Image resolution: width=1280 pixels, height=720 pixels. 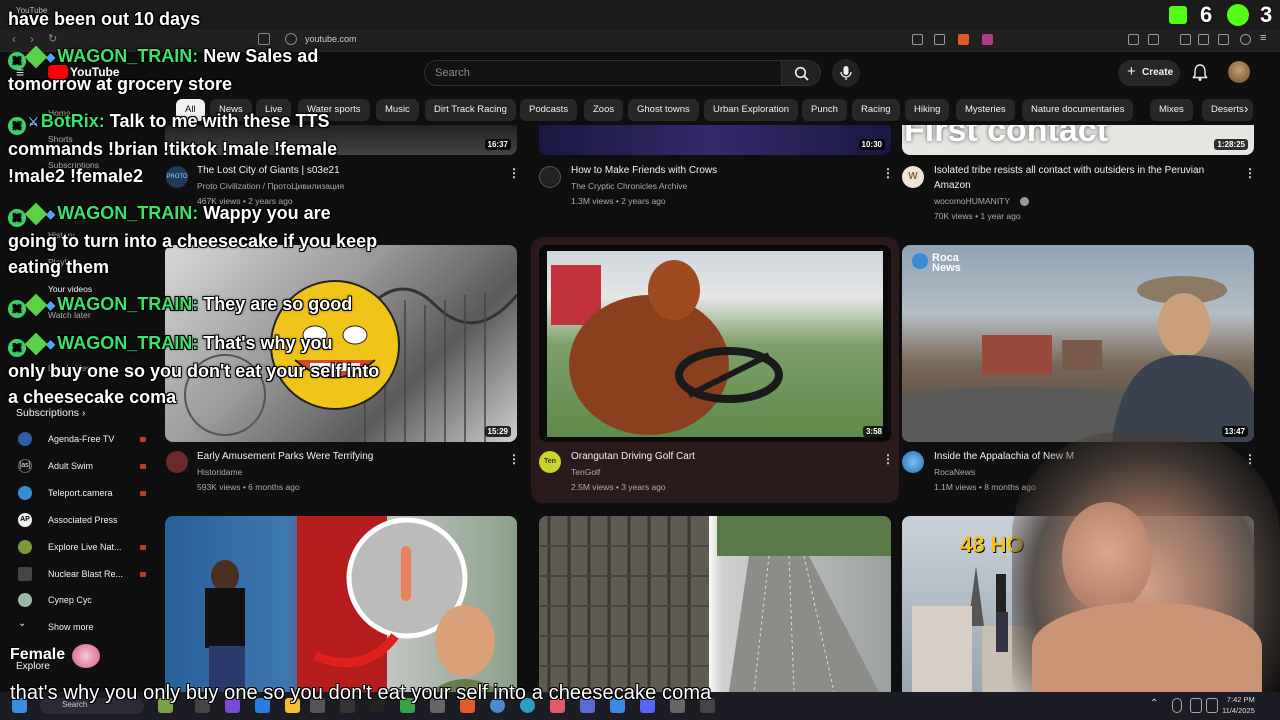 I want to click on city-traffic-illustration, so click(x=715, y=604).